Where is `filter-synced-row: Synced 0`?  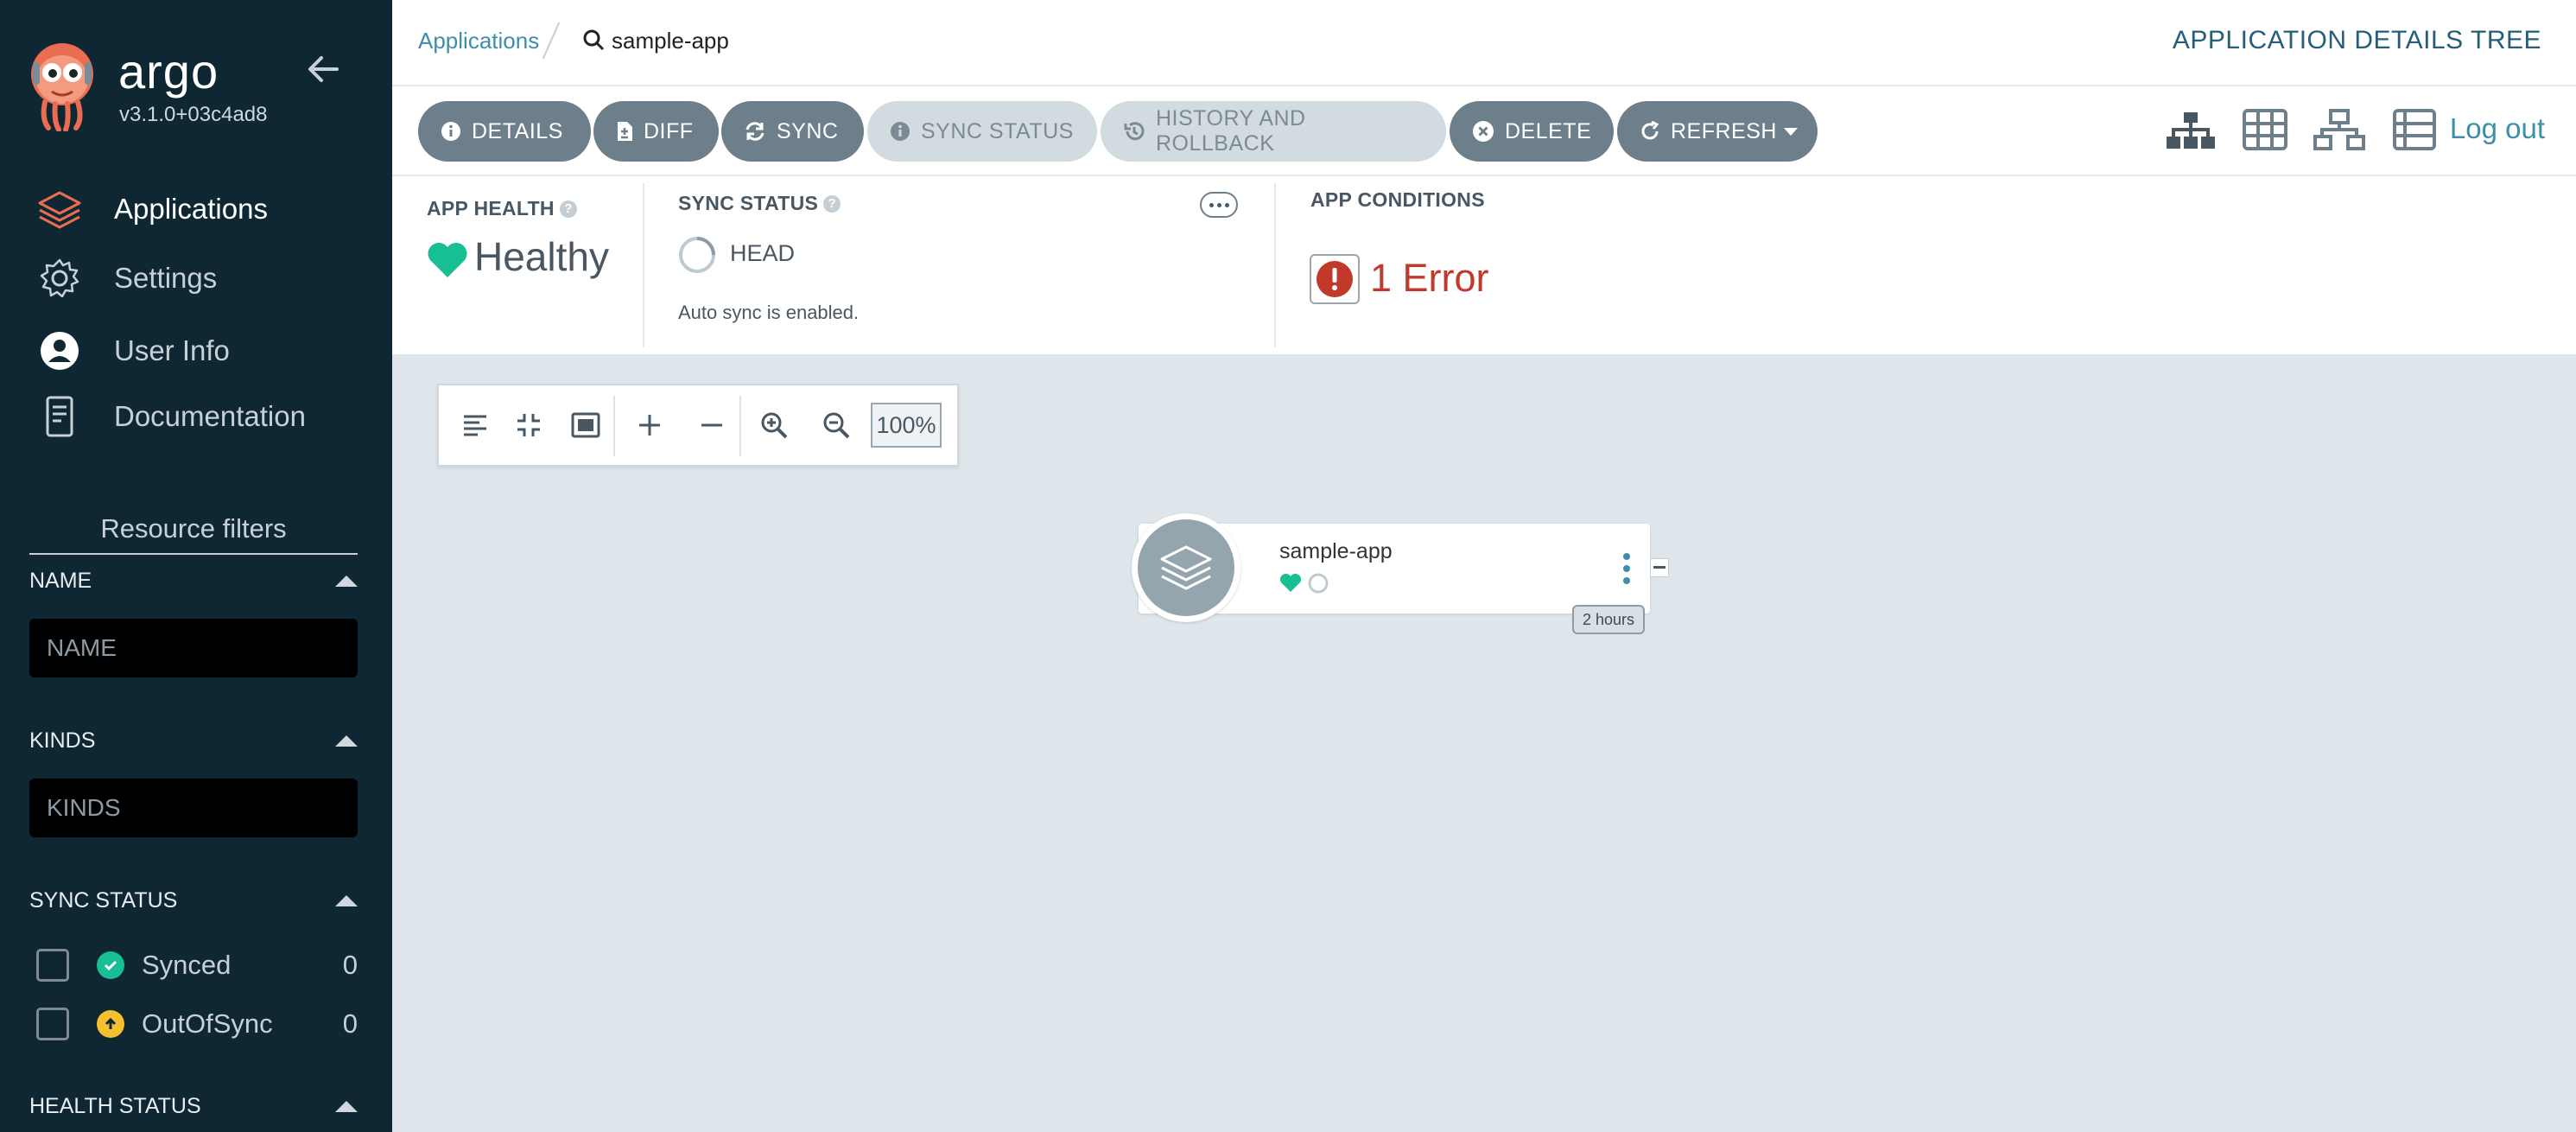
filter-synced-row: Synced 0 is located at coordinates (197, 965).